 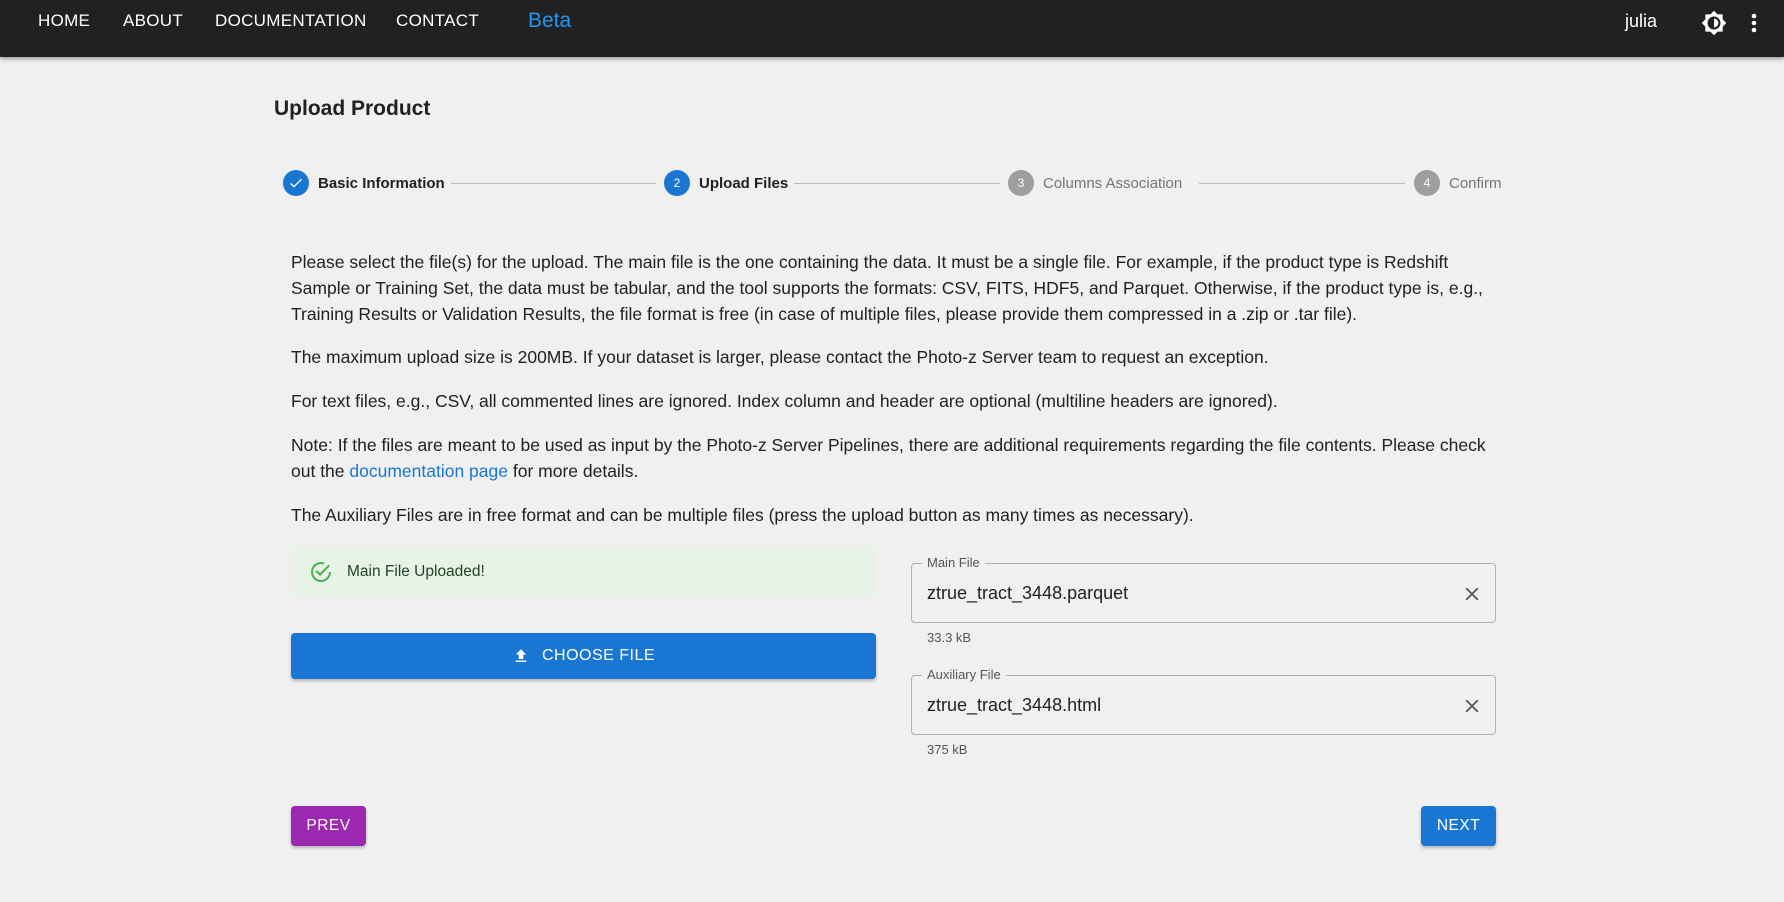 I want to click on main-file-field: Main File ztrue_tract_3448.parquet, so click(x=1203, y=589).